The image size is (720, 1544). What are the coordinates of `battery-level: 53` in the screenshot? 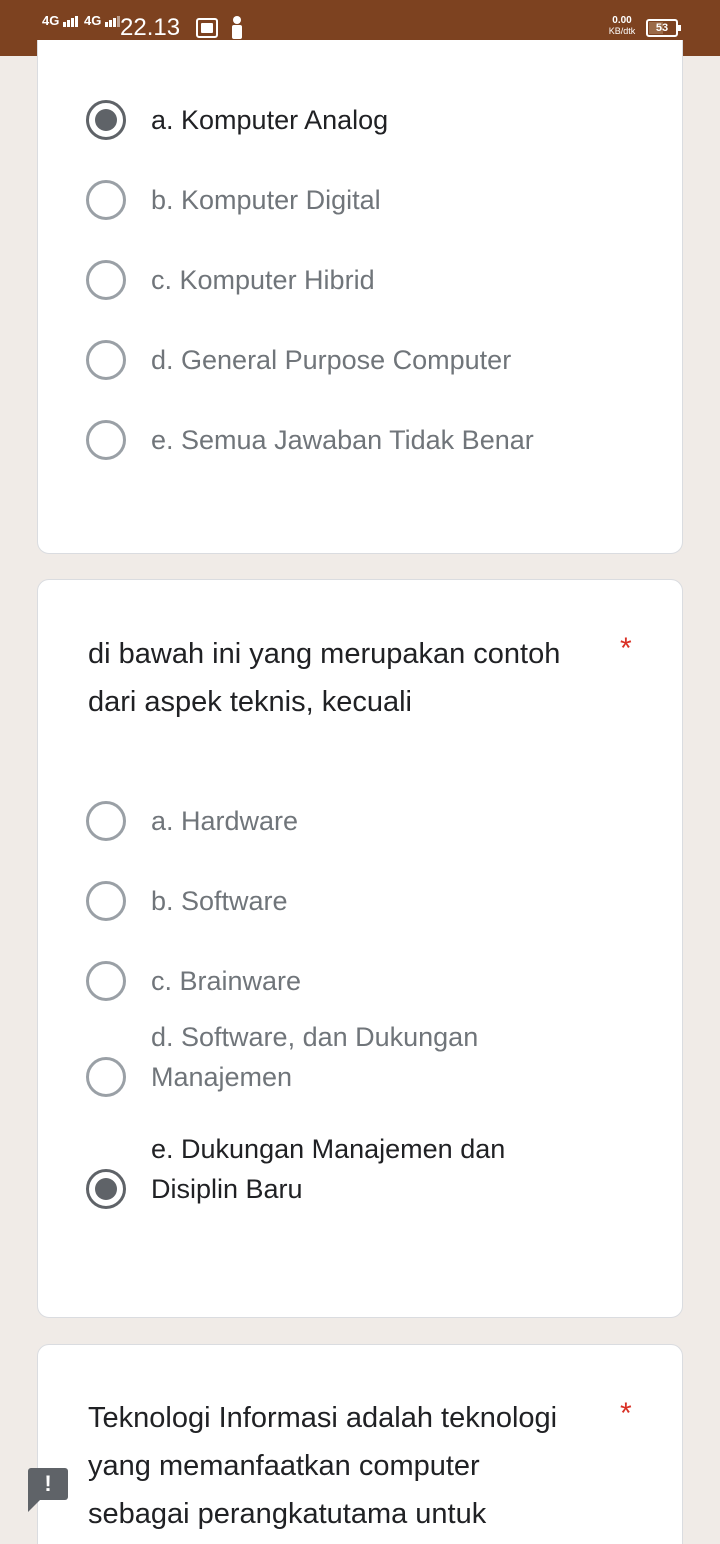 It's located at (662, 28).